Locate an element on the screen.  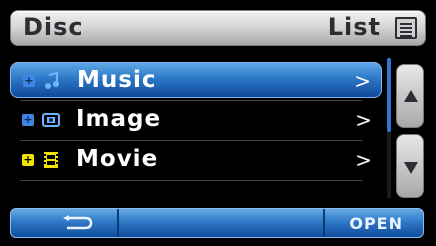
list-item-label: Music is located at coordinates (117, 80).